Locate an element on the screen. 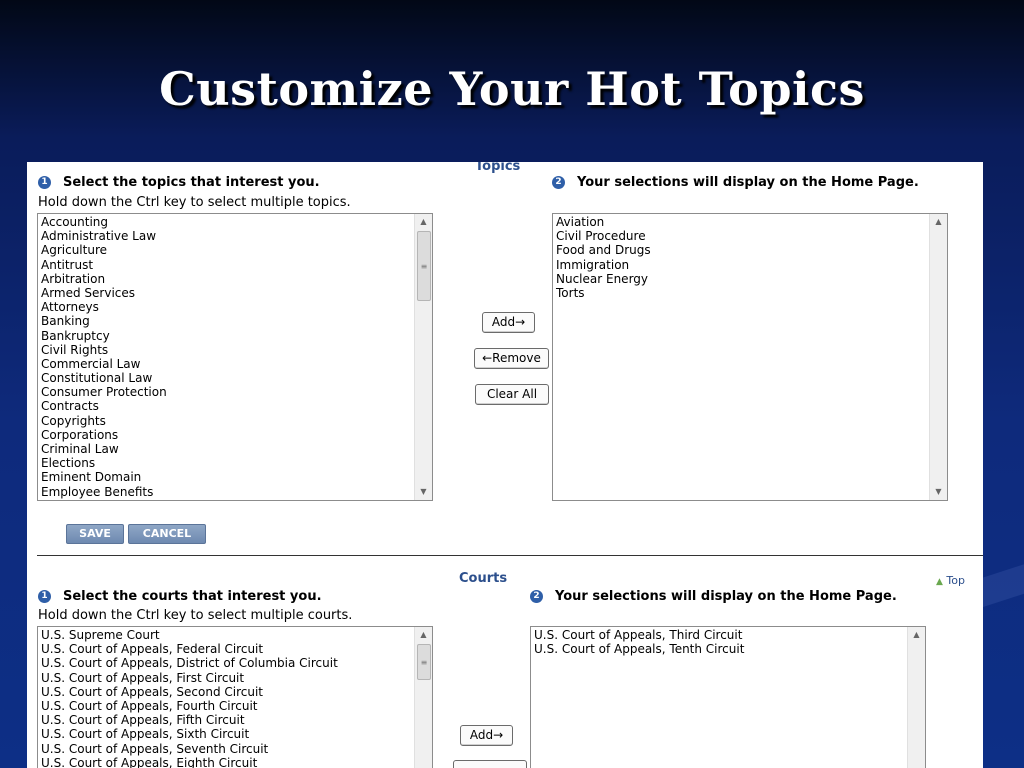 This screenshot has height=768, width=1024. list-item: U.S. Court of Appeals, Sixth Circuit is located at coordinates (226, 734).